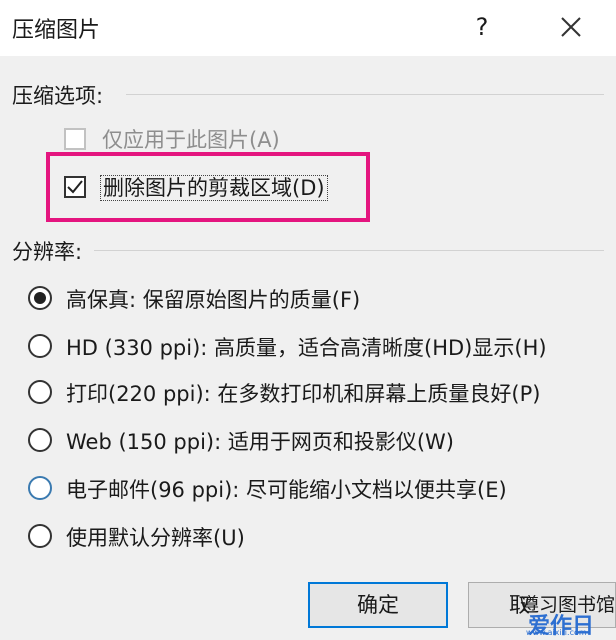 The width and height of the screenshot is (616, 640). Describe the element at coordinates (58, 96) in the screenshot. I see `compress-options-heading: 压缩选项:` at that location.